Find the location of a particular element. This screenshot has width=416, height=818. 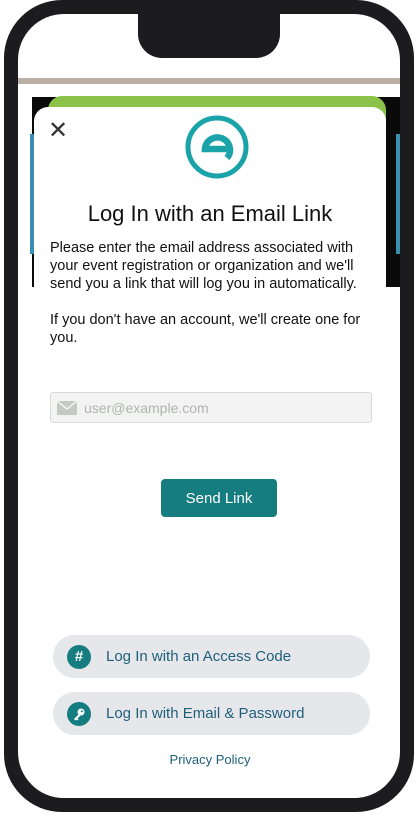

email-password-login-button: Log In with Email & Password is located at coordinates (211, 713).